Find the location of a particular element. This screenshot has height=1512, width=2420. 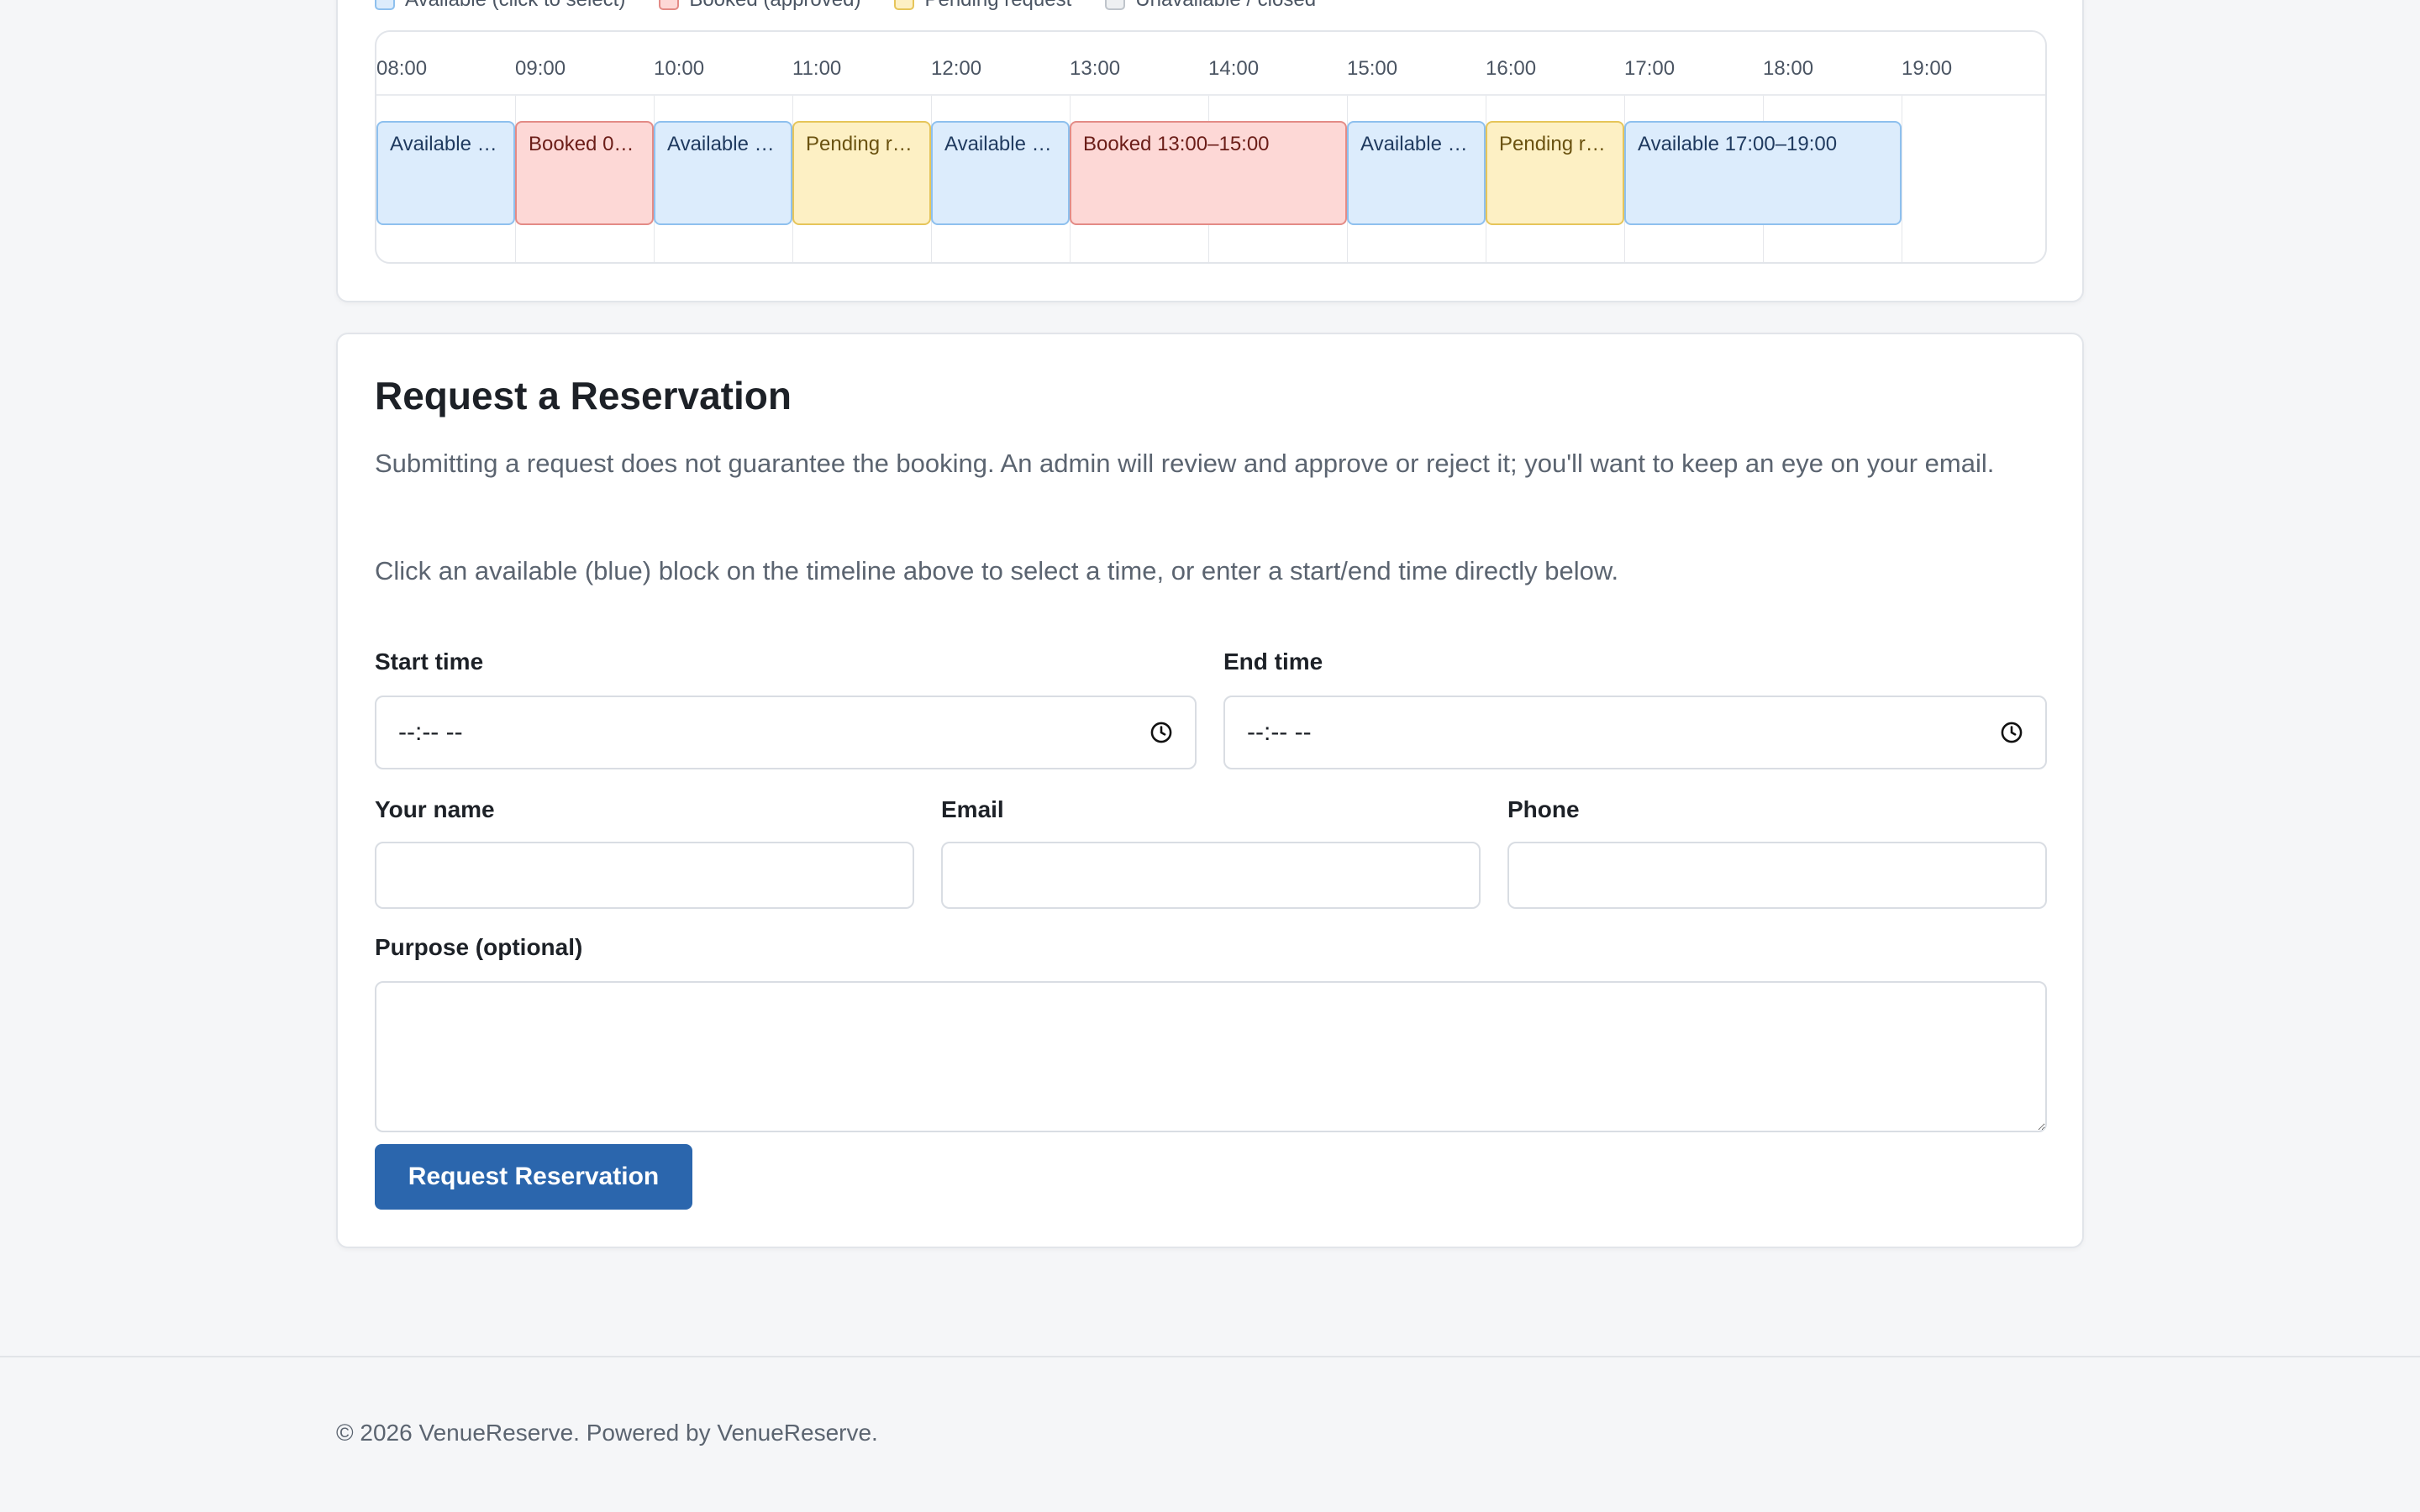

timeline-block-available: Available 15:00–16:00 is located at coordinates (1416, 173).